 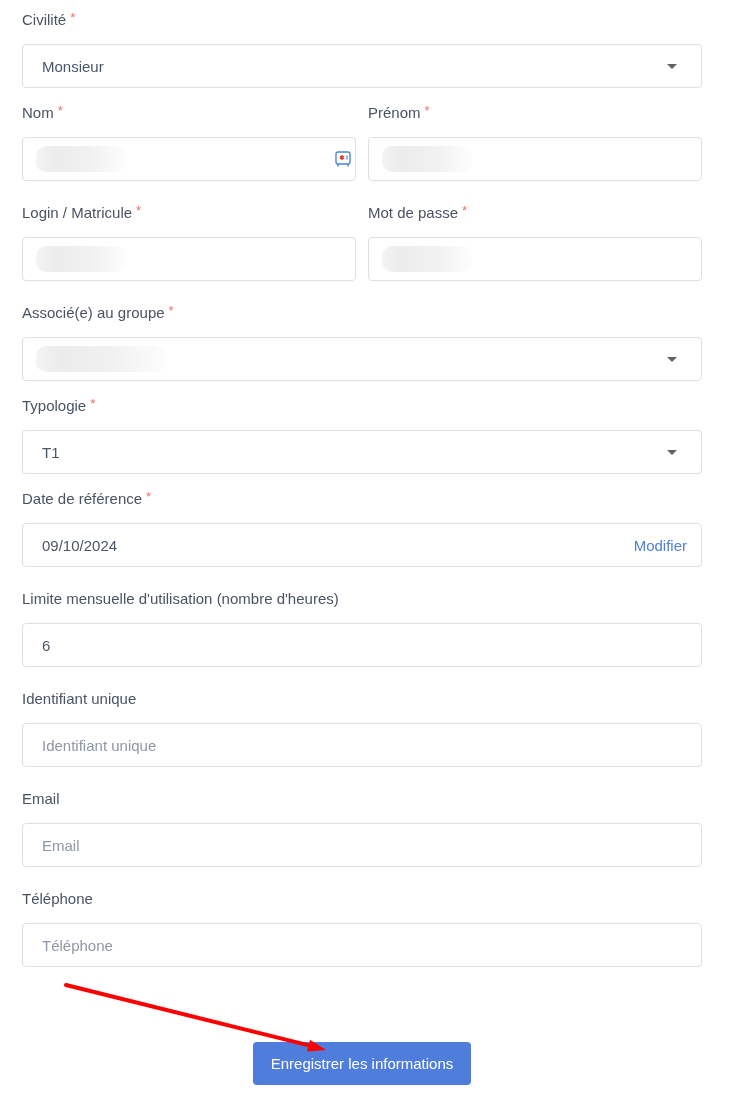 I want to click on field-label: Login / Matricule, so click(x=77, y=213).